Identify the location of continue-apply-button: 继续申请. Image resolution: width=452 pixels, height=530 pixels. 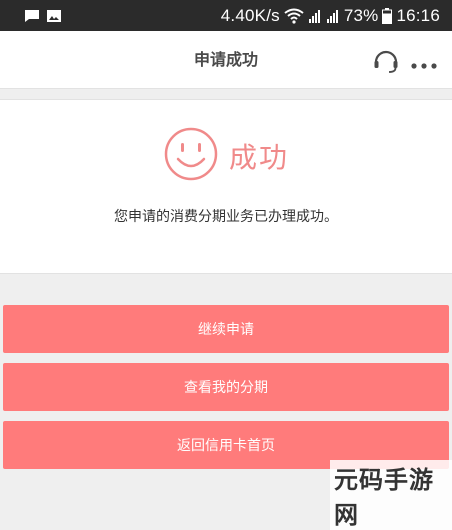
(226, 329).